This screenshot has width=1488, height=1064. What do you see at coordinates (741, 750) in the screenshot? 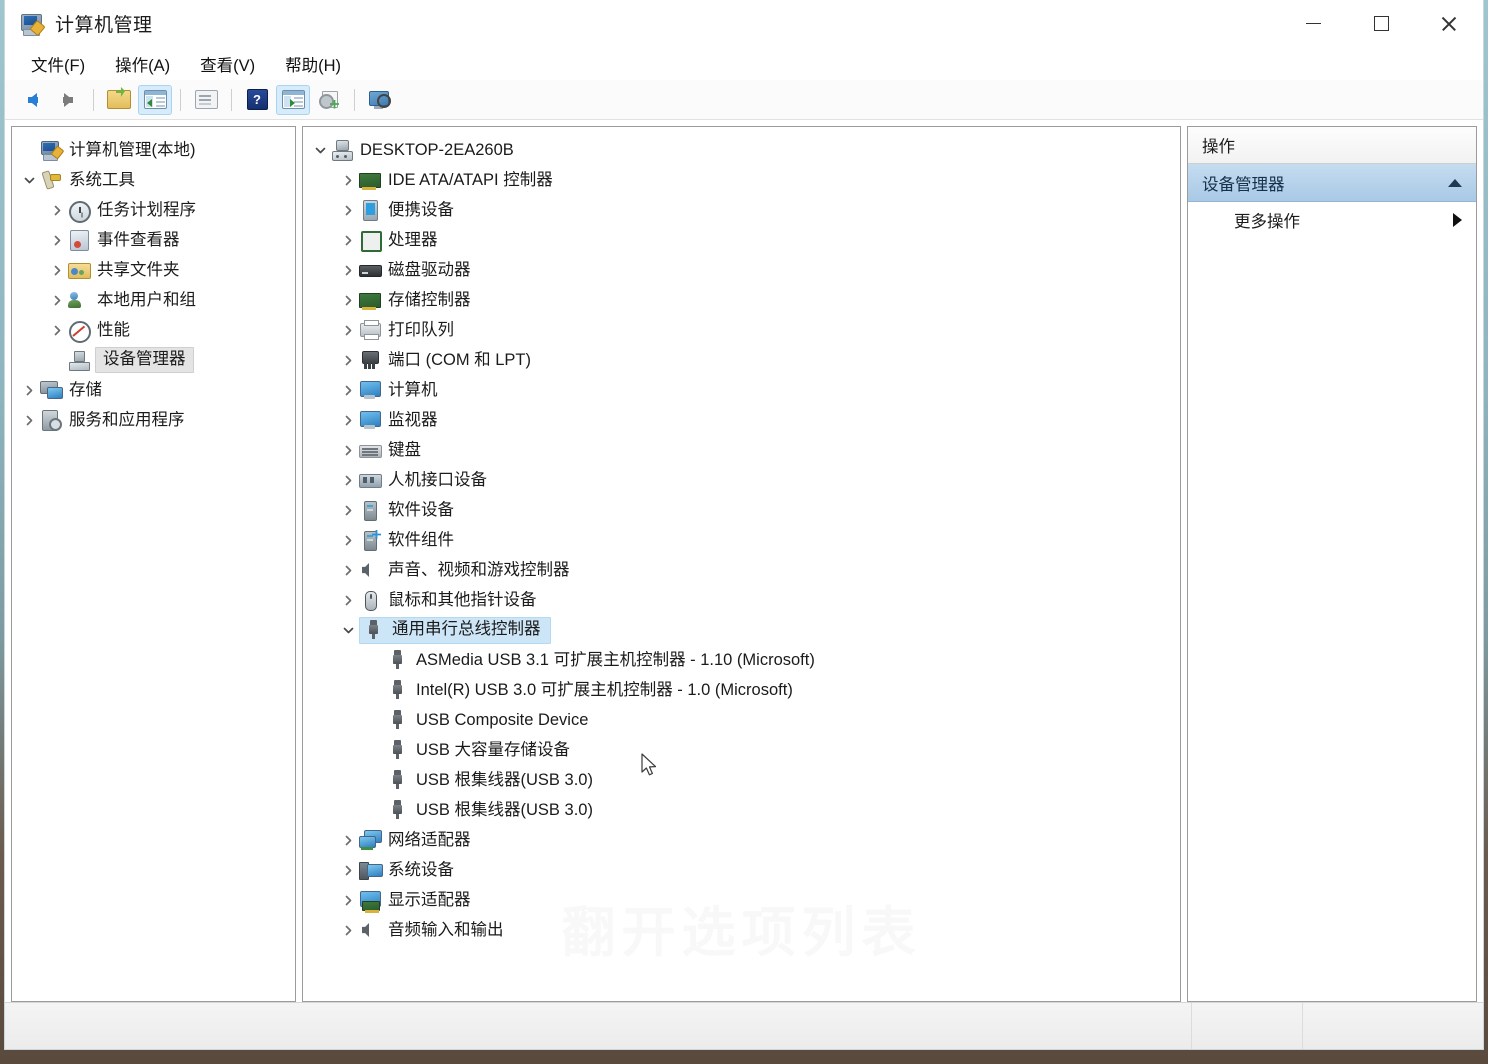
I see `device-item-usb-mass-storage: USB 大容量存储设备` at bounding box center [741, 750].